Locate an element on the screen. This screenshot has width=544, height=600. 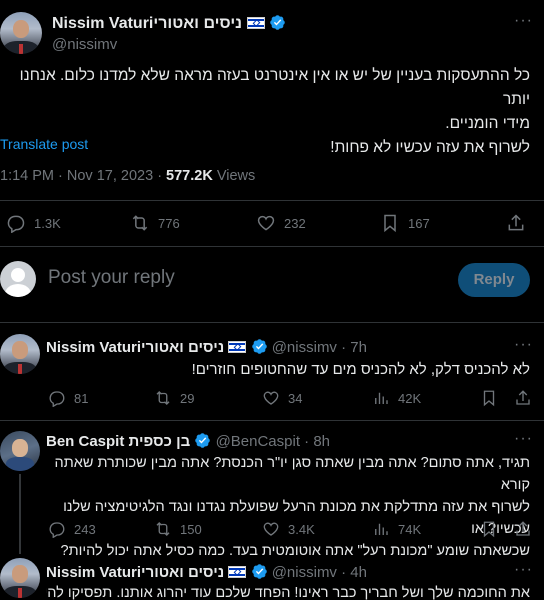
timestamp: · 8h is located at coordinates (317, 441).